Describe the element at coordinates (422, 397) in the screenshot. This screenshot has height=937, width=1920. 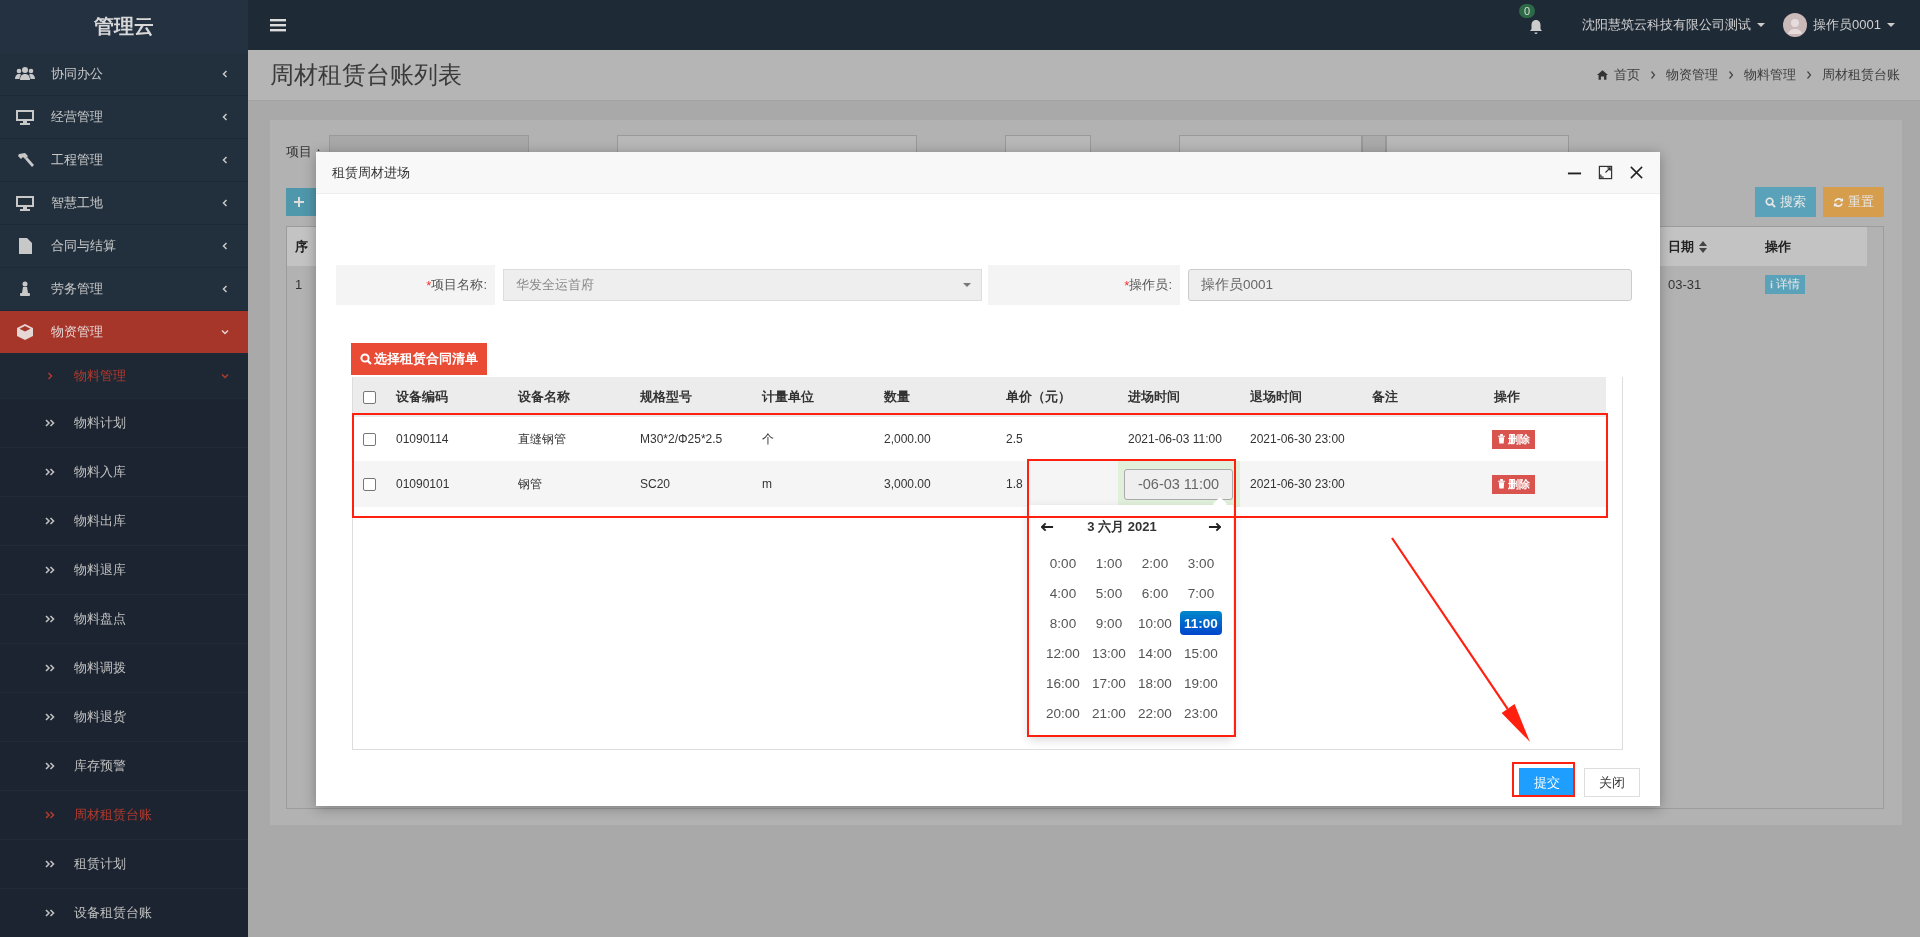
I see `column-header: 设备编码` at that location.